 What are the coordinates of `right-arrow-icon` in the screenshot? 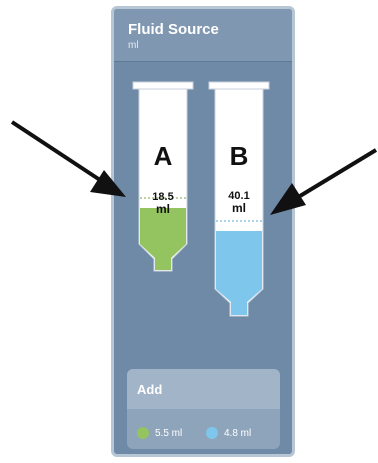 It's located at (324, 181).